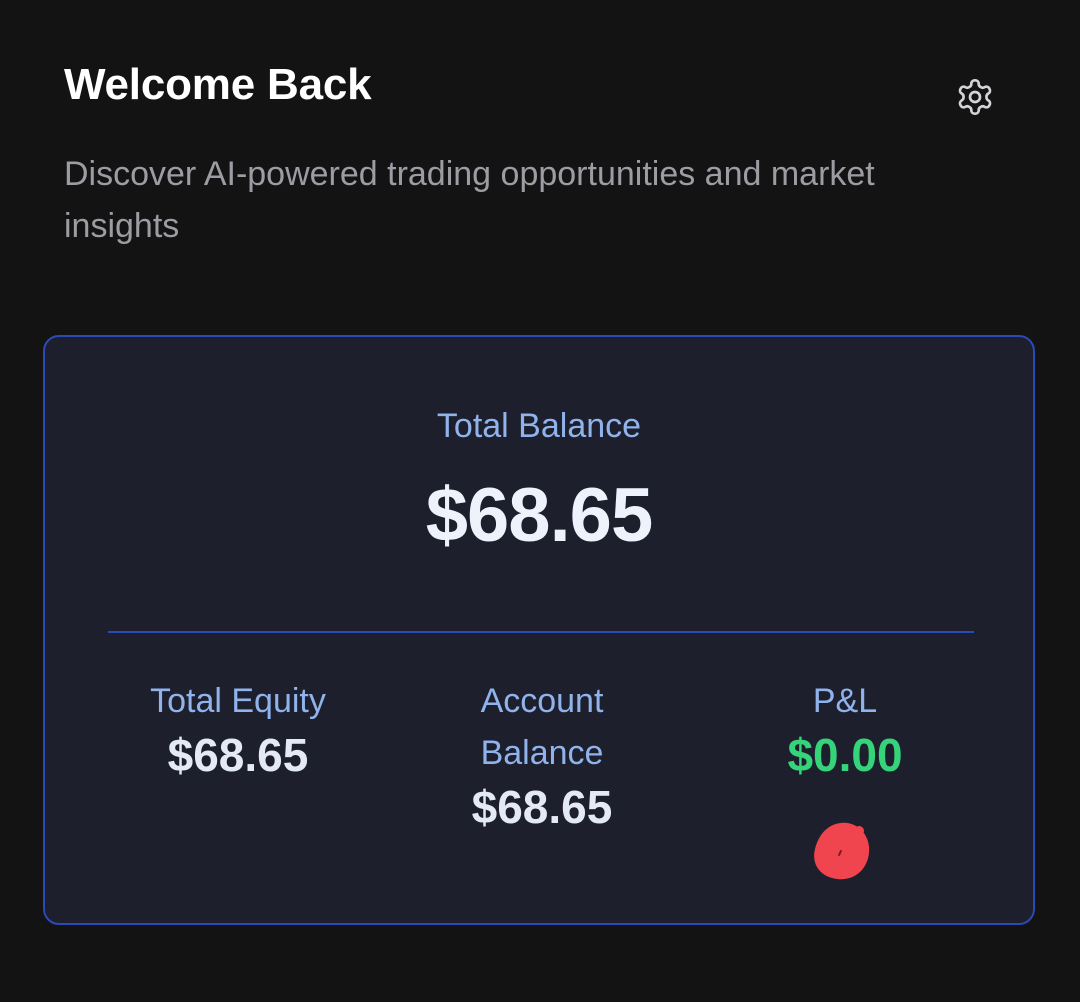 The height and width of the screenshot is (1002, 1080). I want to click on annotation-scribble, so click(842, 851).